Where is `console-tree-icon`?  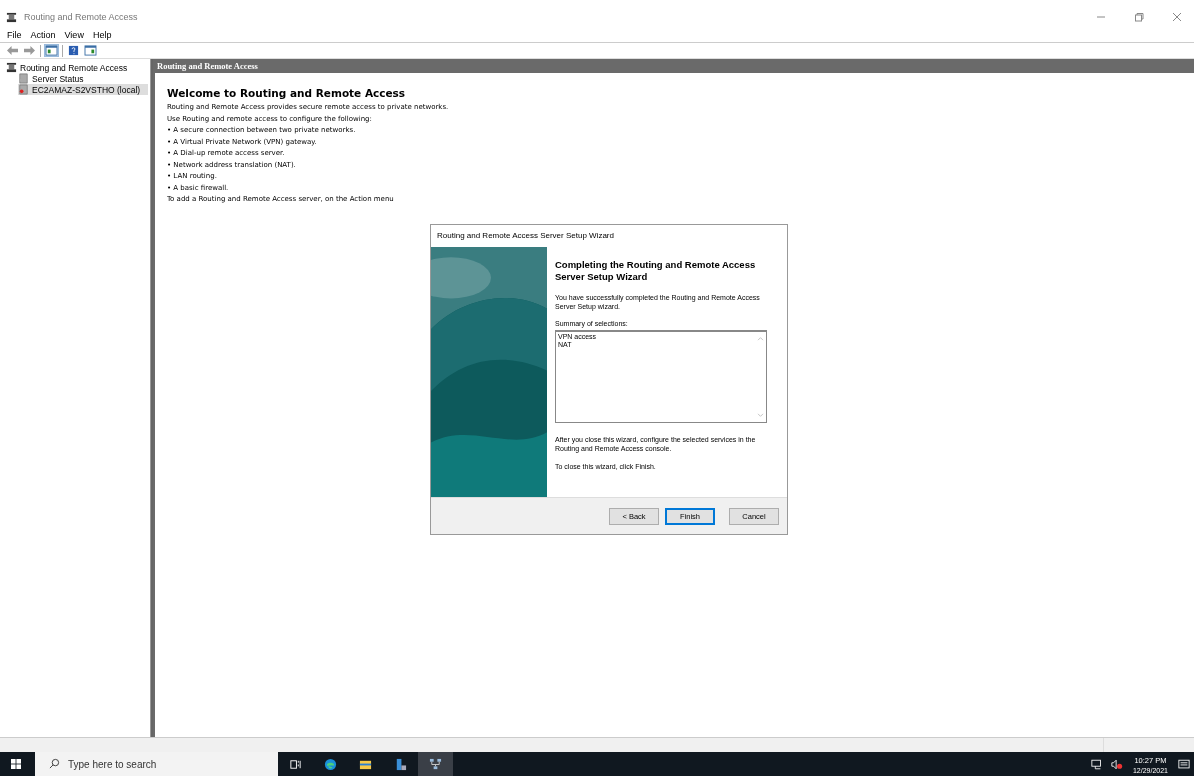
console-tree-icon is located at coordinates (51, 50).